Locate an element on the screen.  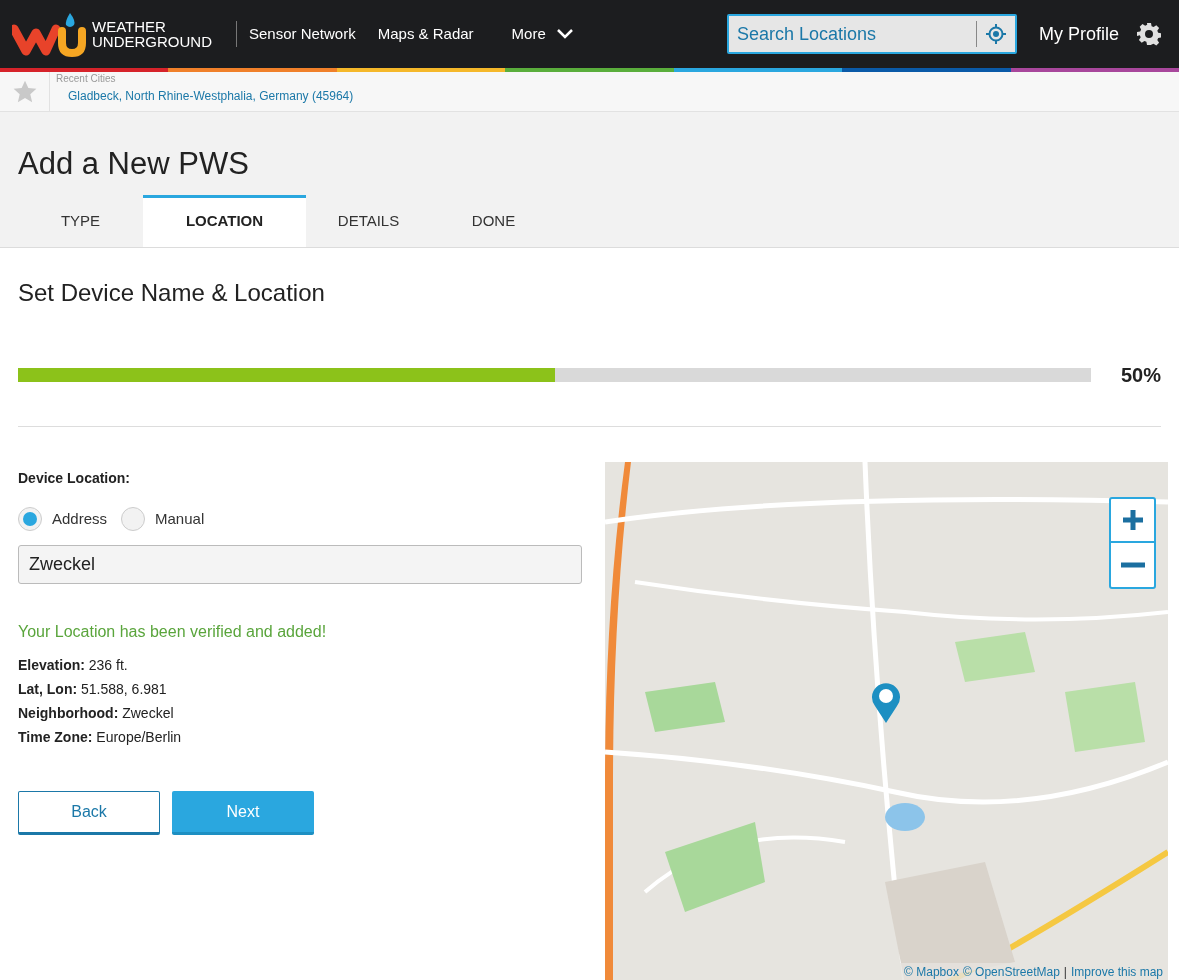
field-label: Device Location: is located at coordinates (75, 478).